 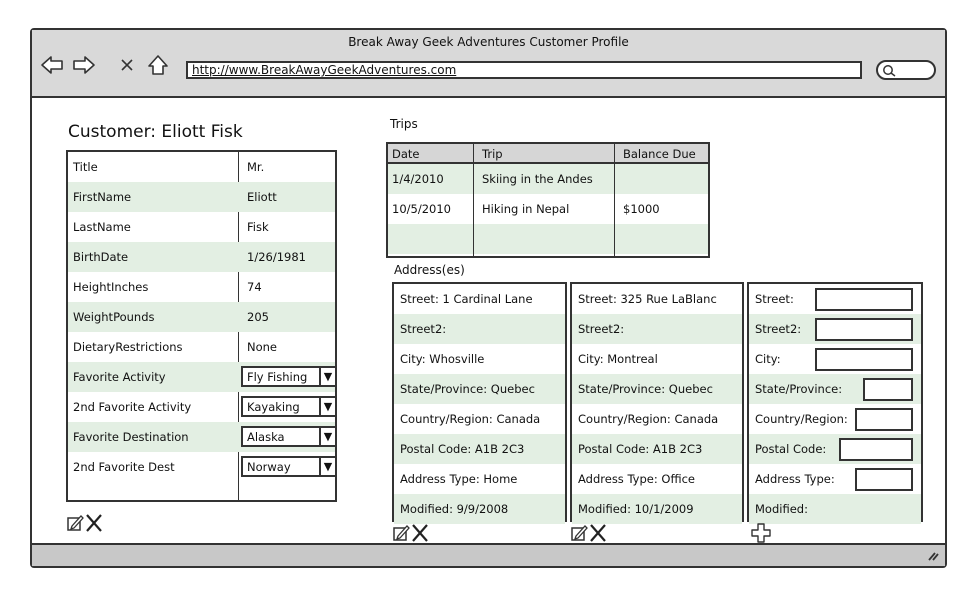 I want to click on attribute-dropdown: Fly Fishing ▼, so click(x=289, y=376).